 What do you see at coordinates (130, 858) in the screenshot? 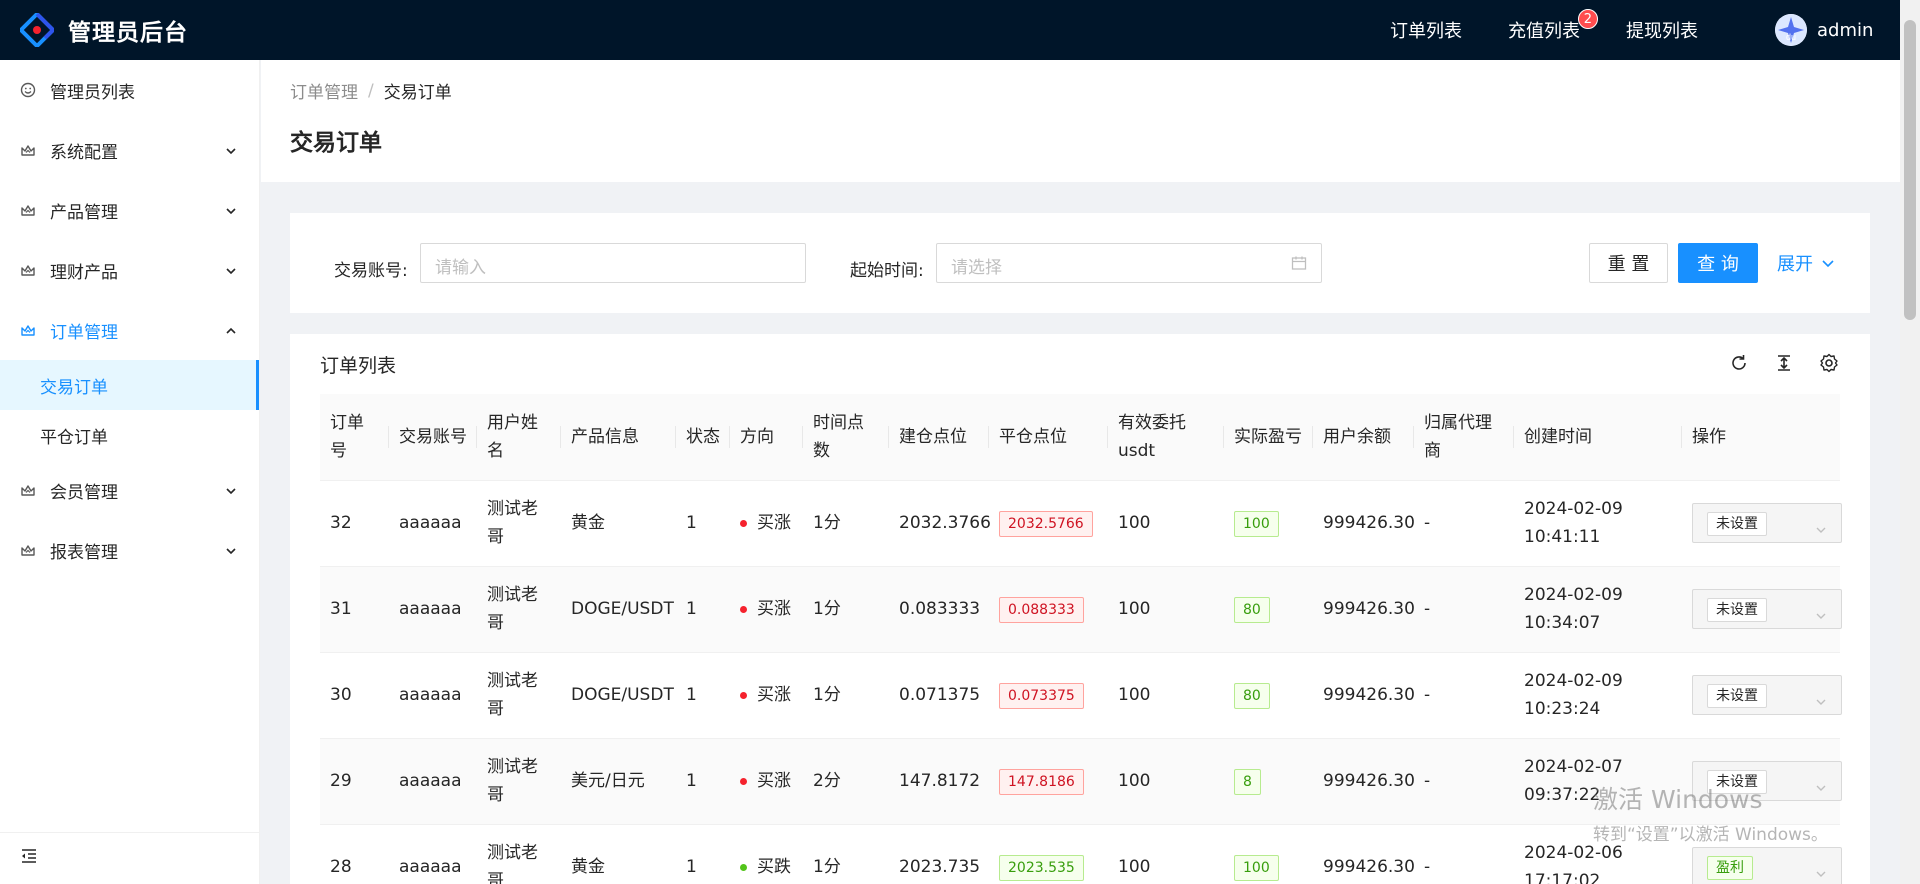
I see `collapse-sidebar-button` at bounding box center [130, 858].